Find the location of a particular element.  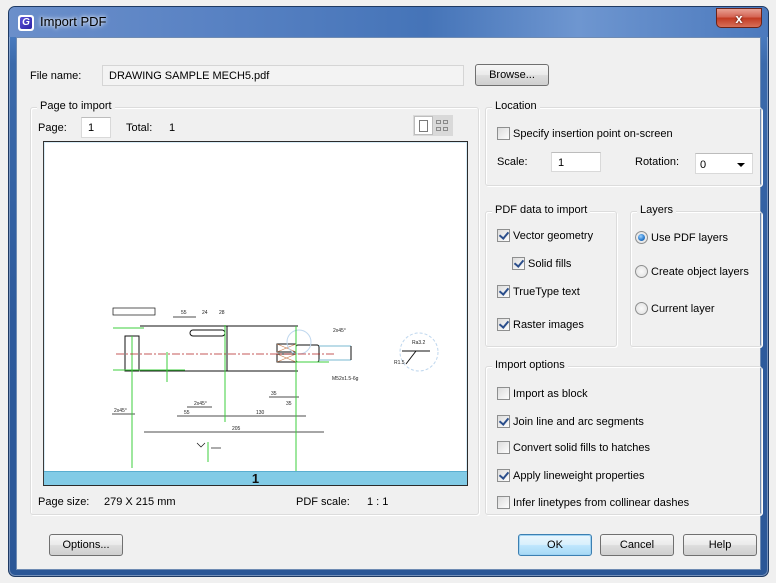

join-segments-label: Join line and arc segments is located at coordinates (578, 421).